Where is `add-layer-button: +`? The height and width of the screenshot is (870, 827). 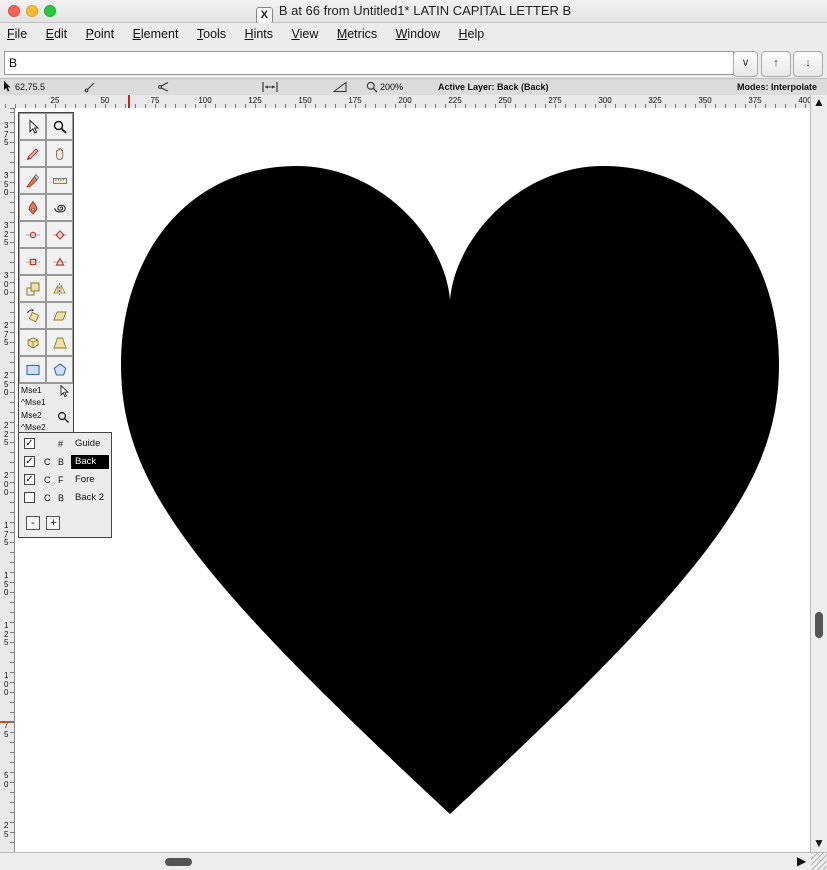 add-layer-button: + is located at coordinates (53, 523).